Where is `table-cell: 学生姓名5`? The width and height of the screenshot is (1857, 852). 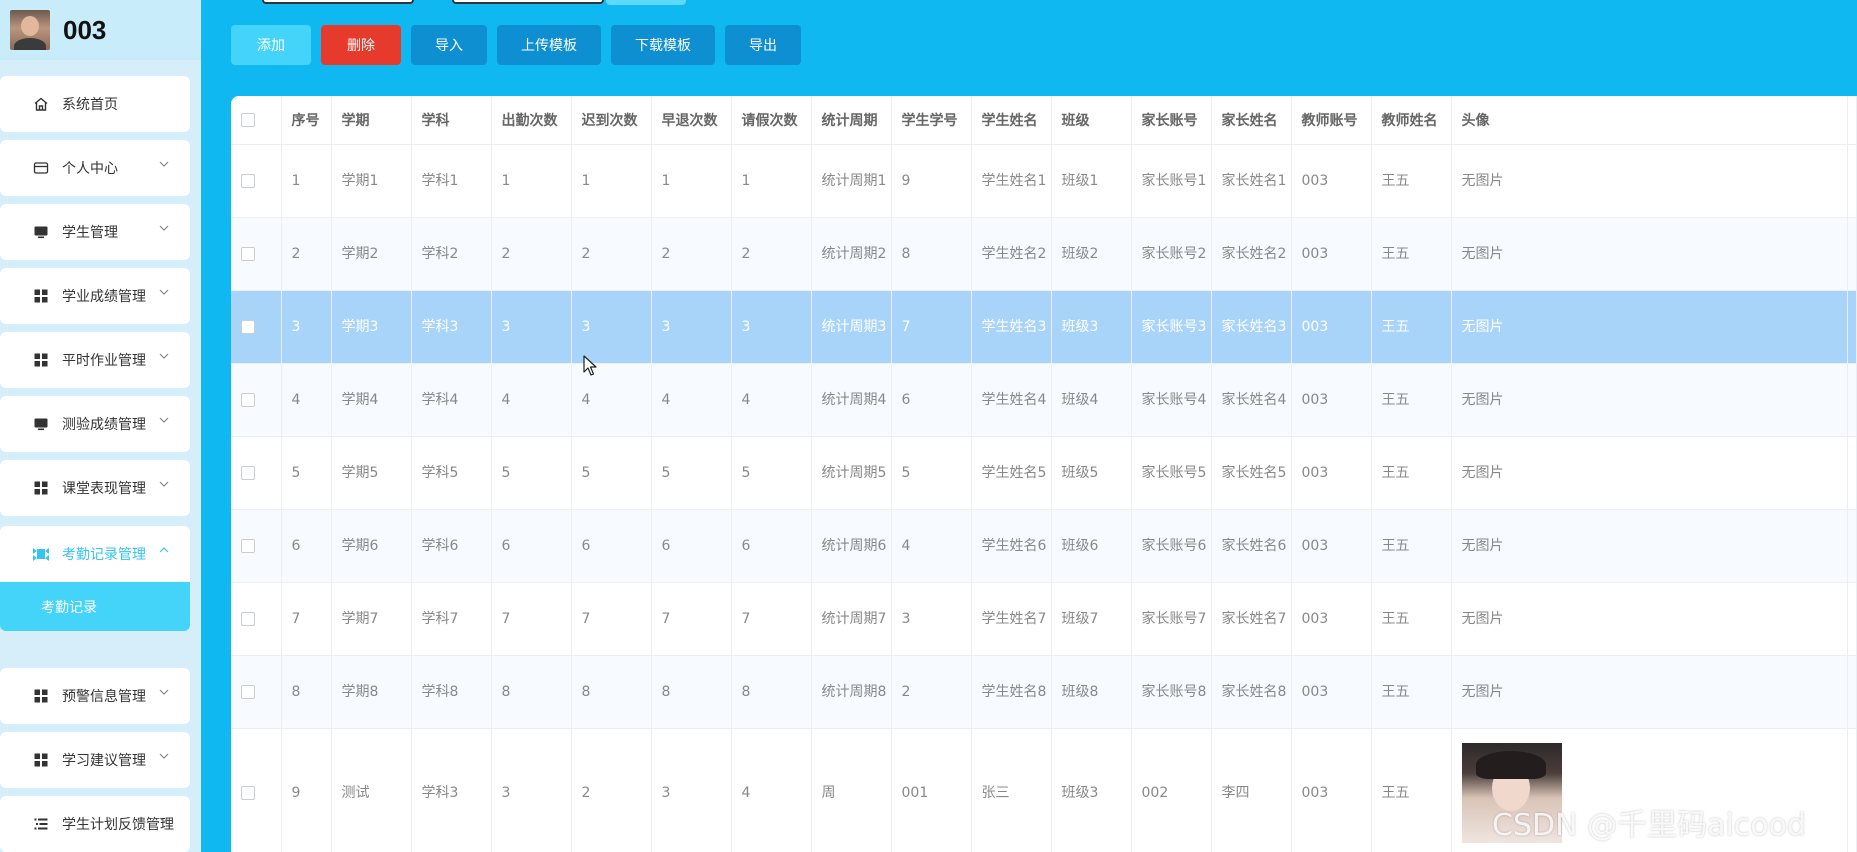
table-cell: 学生姓名5 is located at coordinates (1011, 473).